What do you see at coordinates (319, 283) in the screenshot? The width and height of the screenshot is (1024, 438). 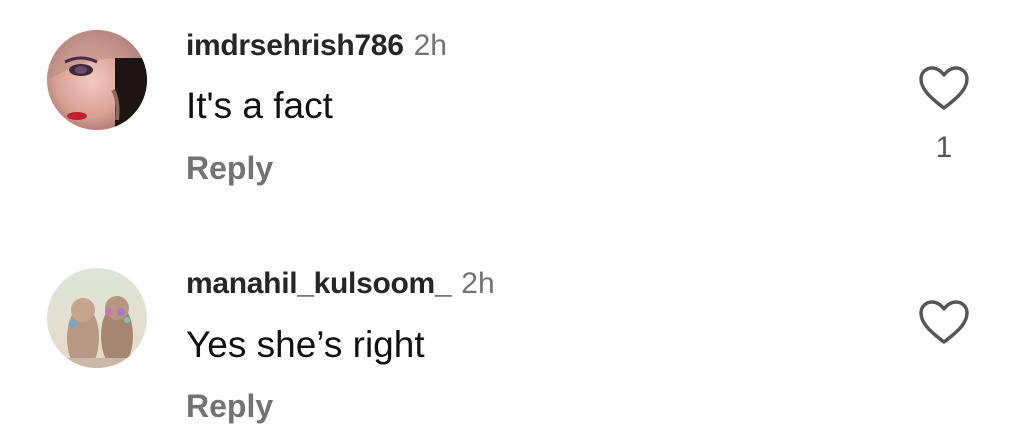 I see `username: manahil_kulsoom_` at bounding box center [319, 283].